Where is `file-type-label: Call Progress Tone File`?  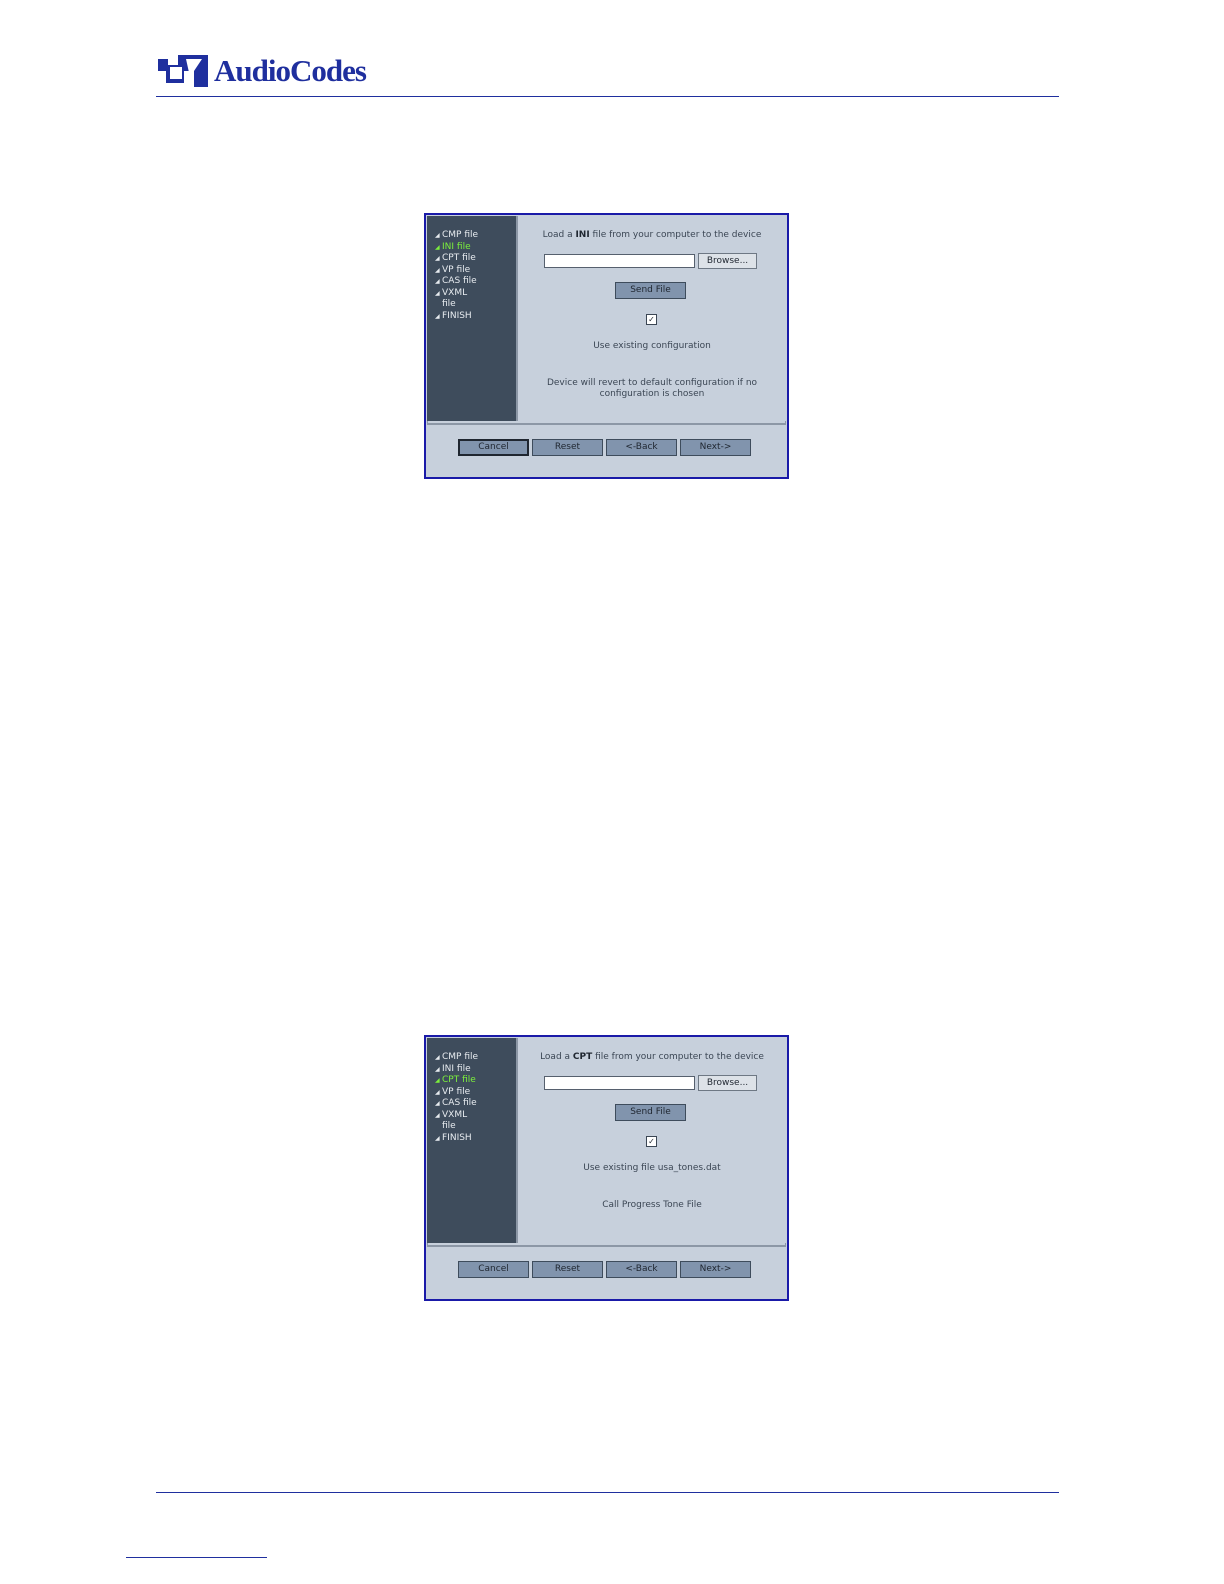 file-type-label: Call Progress Tone File is located at coordinates (652, 1205).